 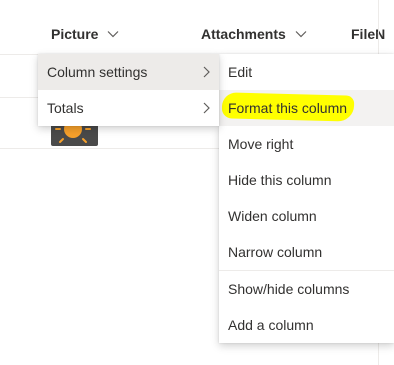 I want to click on column-header-filename: FileN, so click(x=368, y=34).